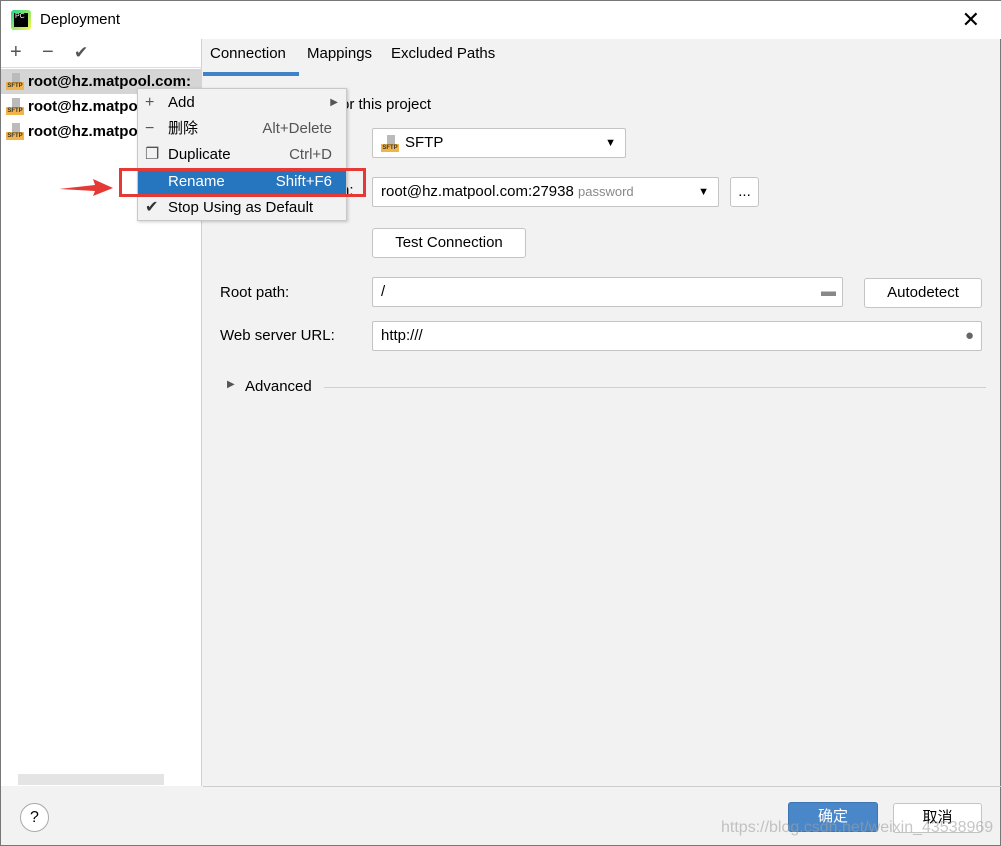 The image size is (1001, 846). I want to click on root-path-label: Root path:, so click(255, 292).